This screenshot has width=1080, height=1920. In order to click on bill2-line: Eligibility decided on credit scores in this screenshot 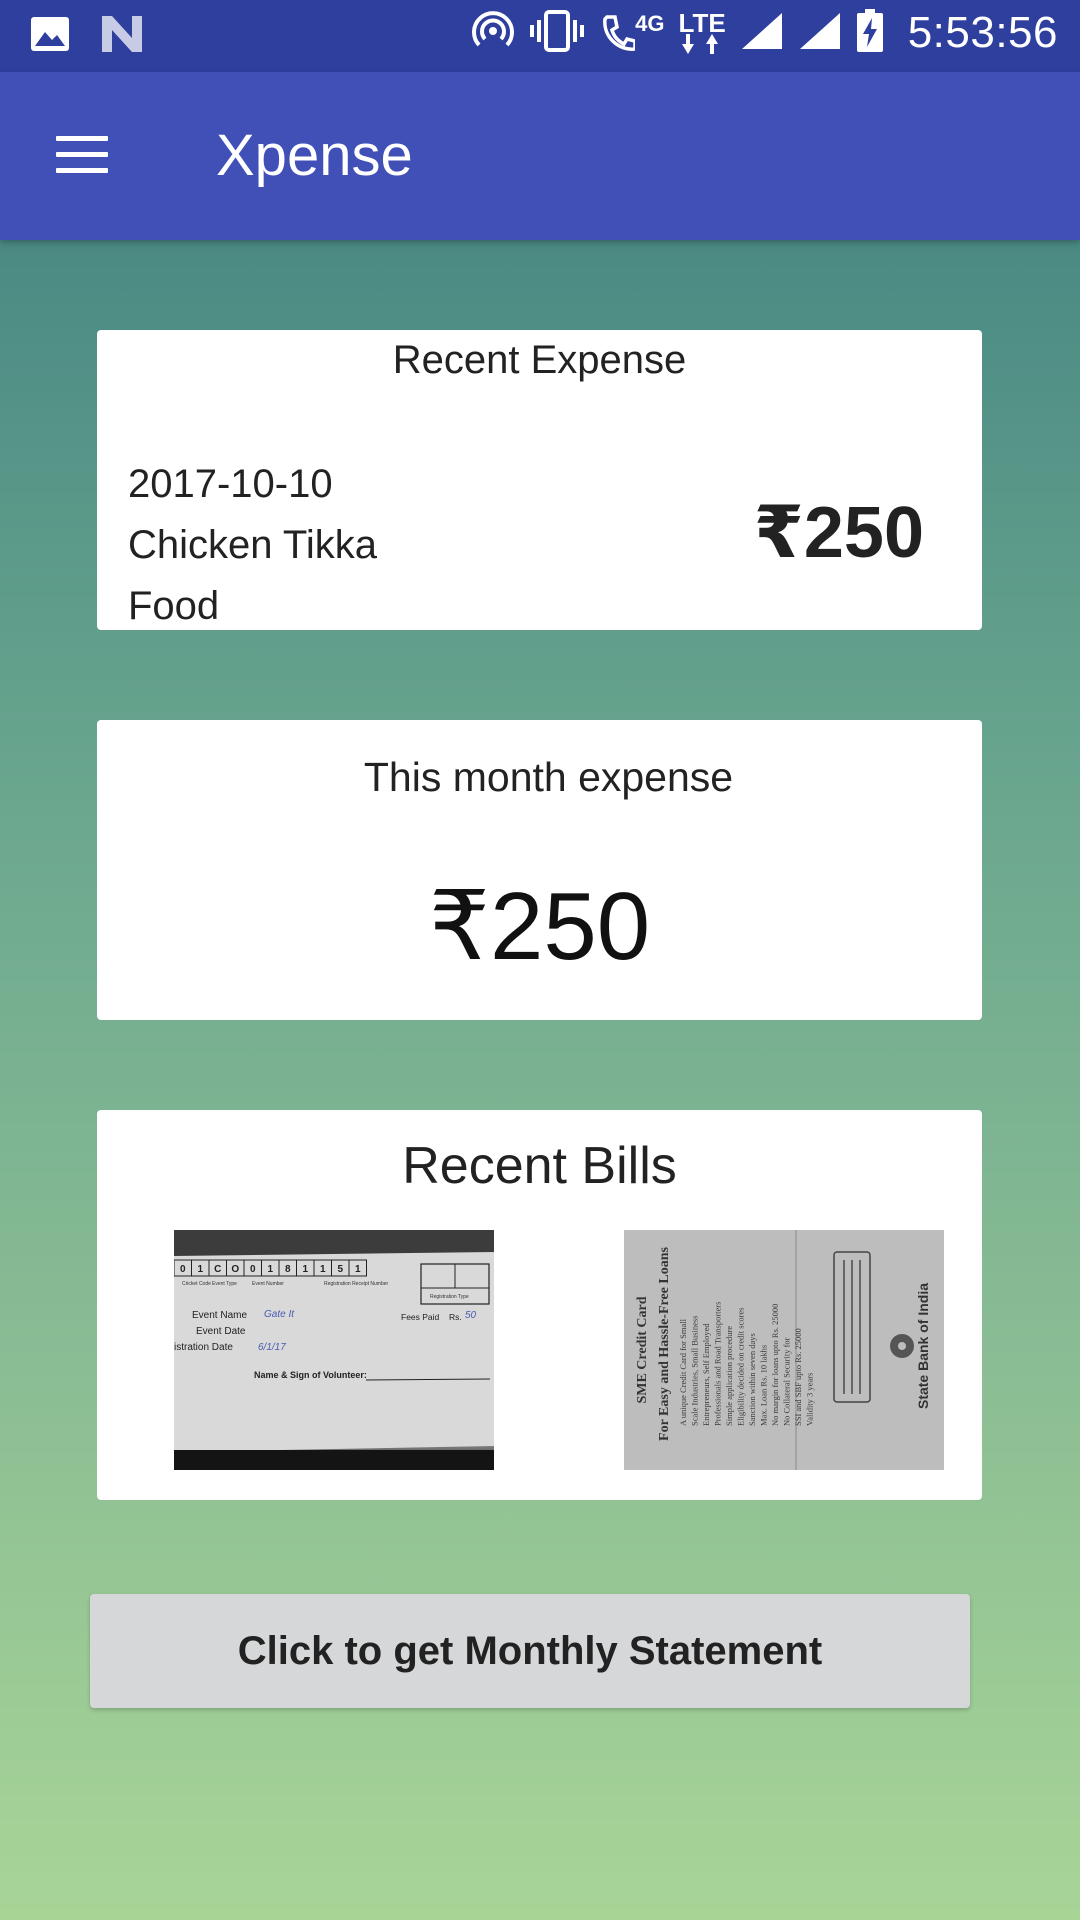, I will do `click(741, 1367)`.